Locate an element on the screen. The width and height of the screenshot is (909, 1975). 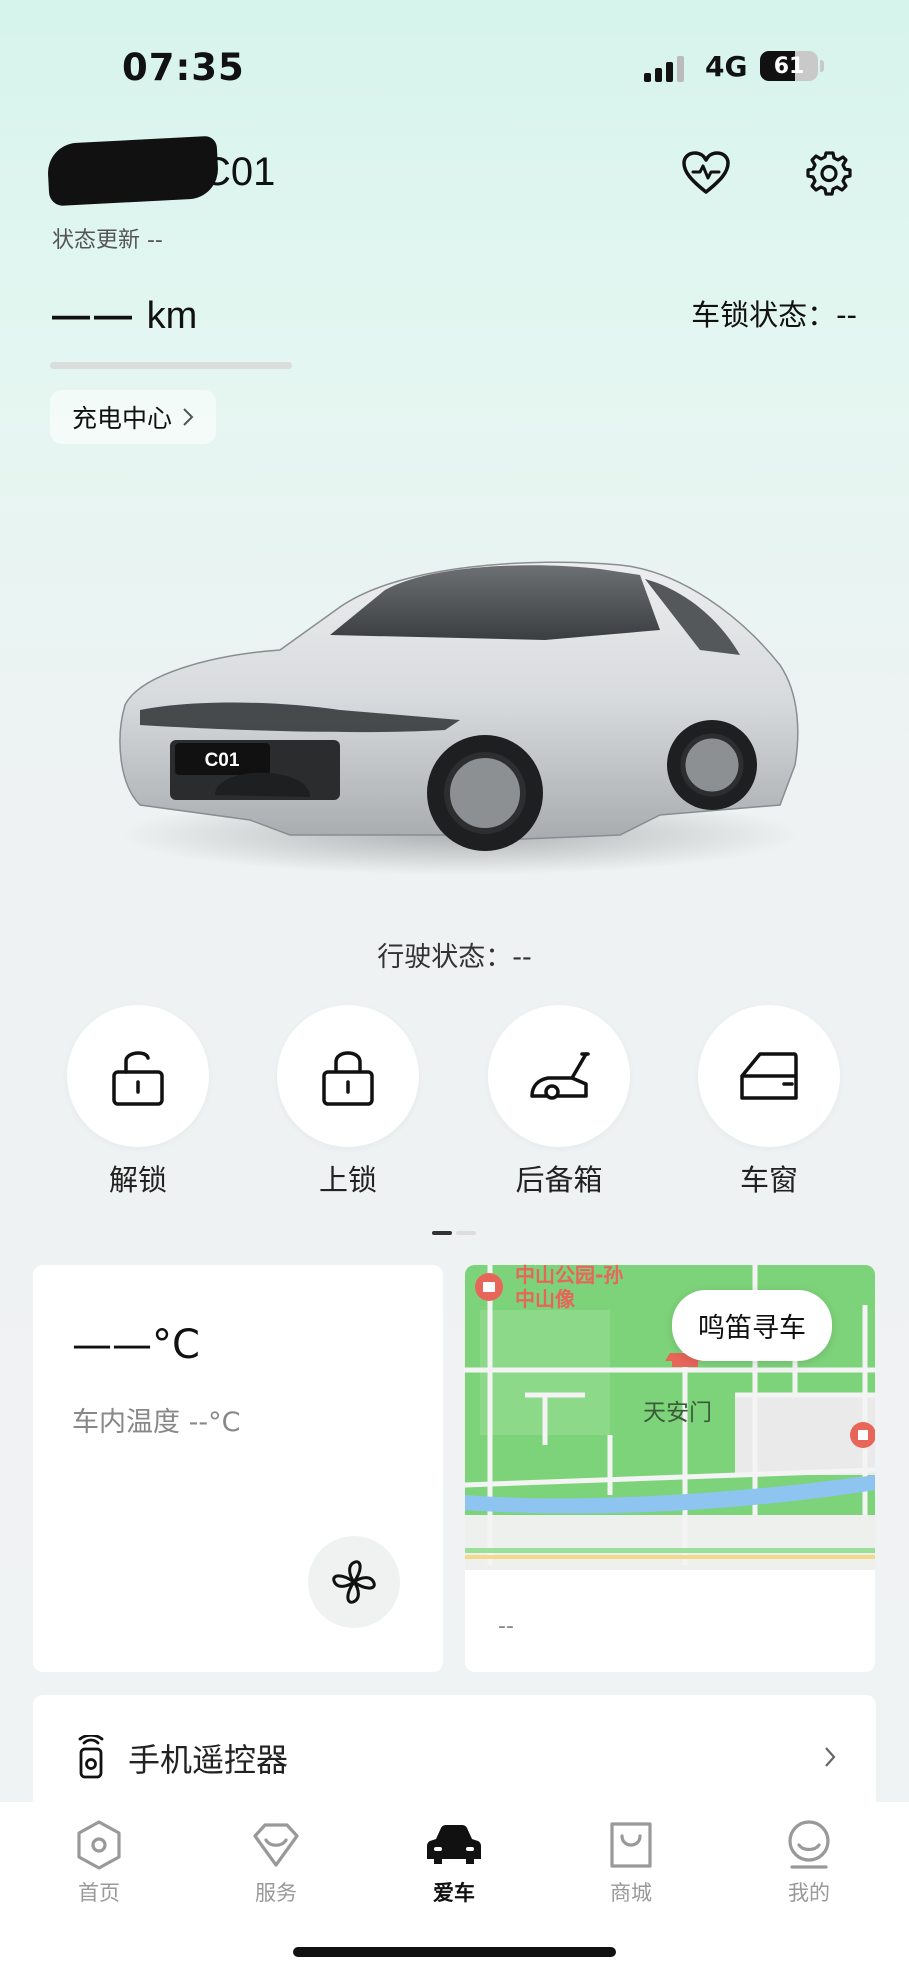
redaction-mark is located at coordinates (133, 171).